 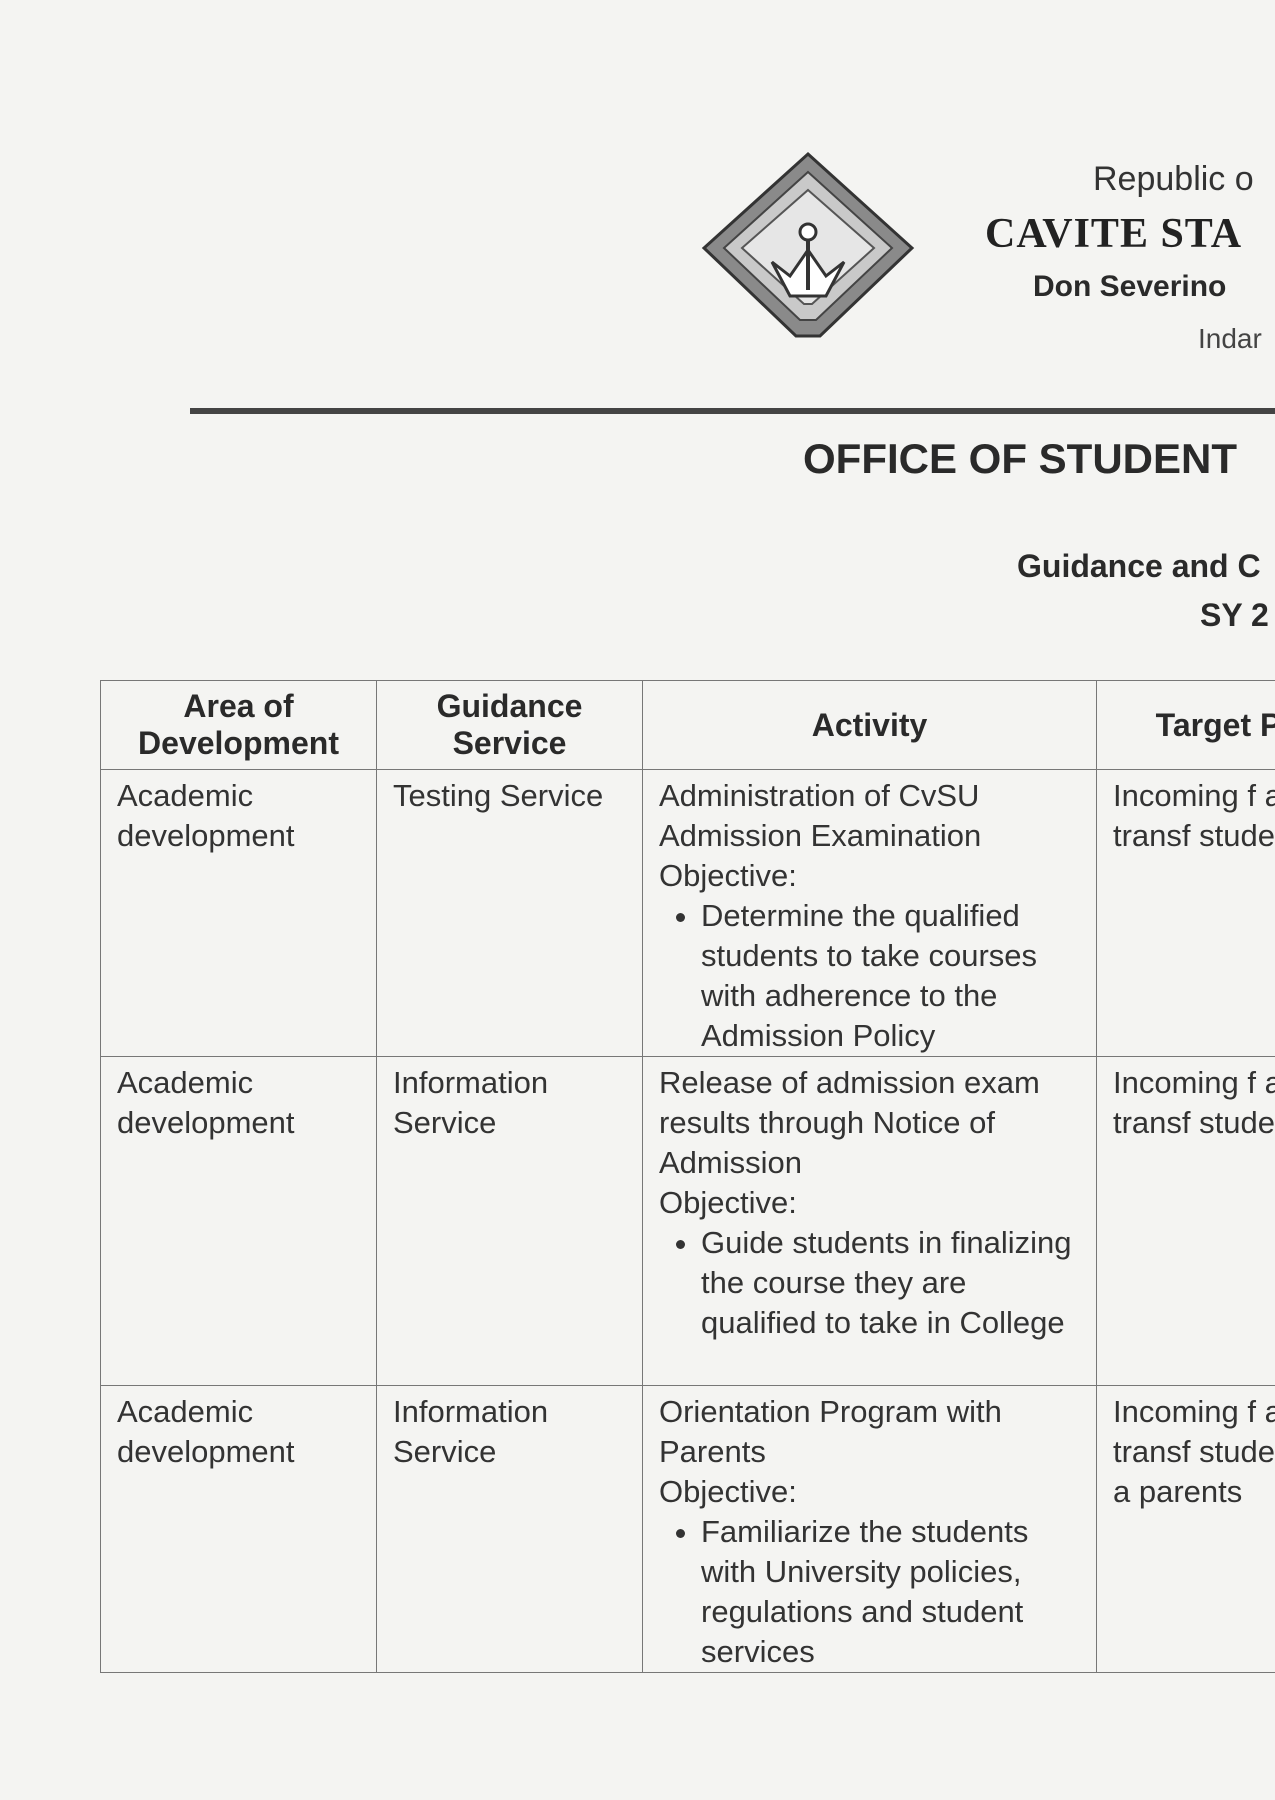 I want to click on town-name: Indar, so click(x=1230, y=338).